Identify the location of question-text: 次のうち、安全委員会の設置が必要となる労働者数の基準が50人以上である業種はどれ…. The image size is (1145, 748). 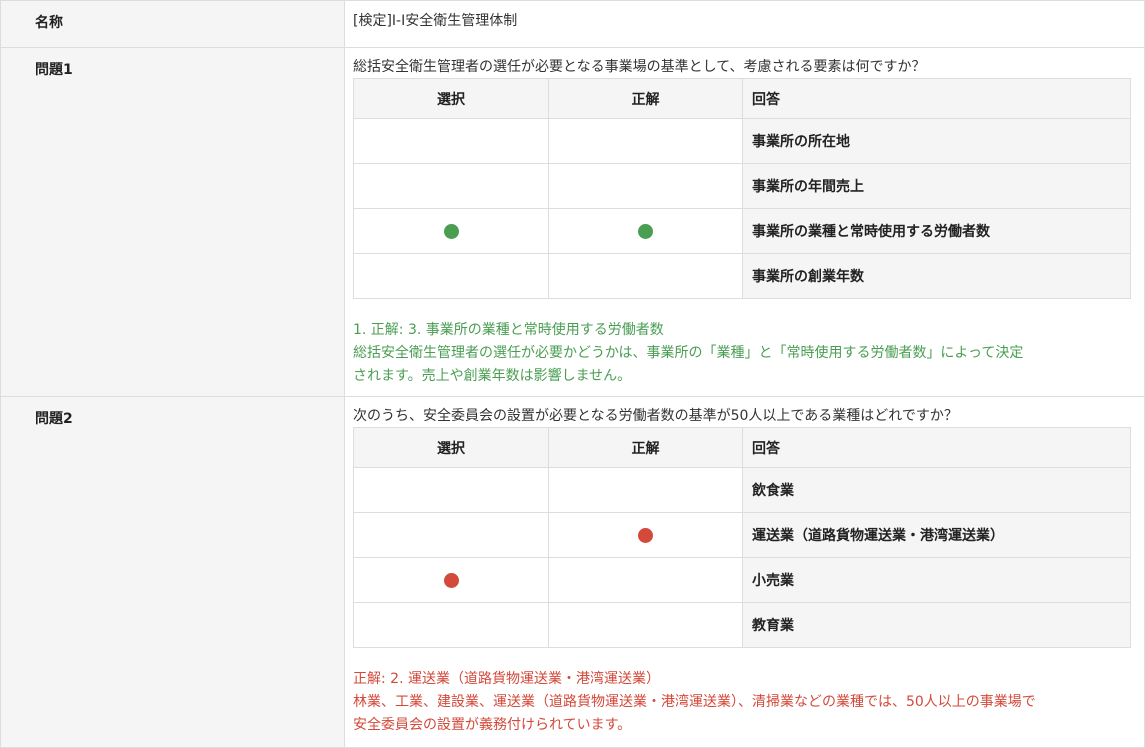
(655, 416).